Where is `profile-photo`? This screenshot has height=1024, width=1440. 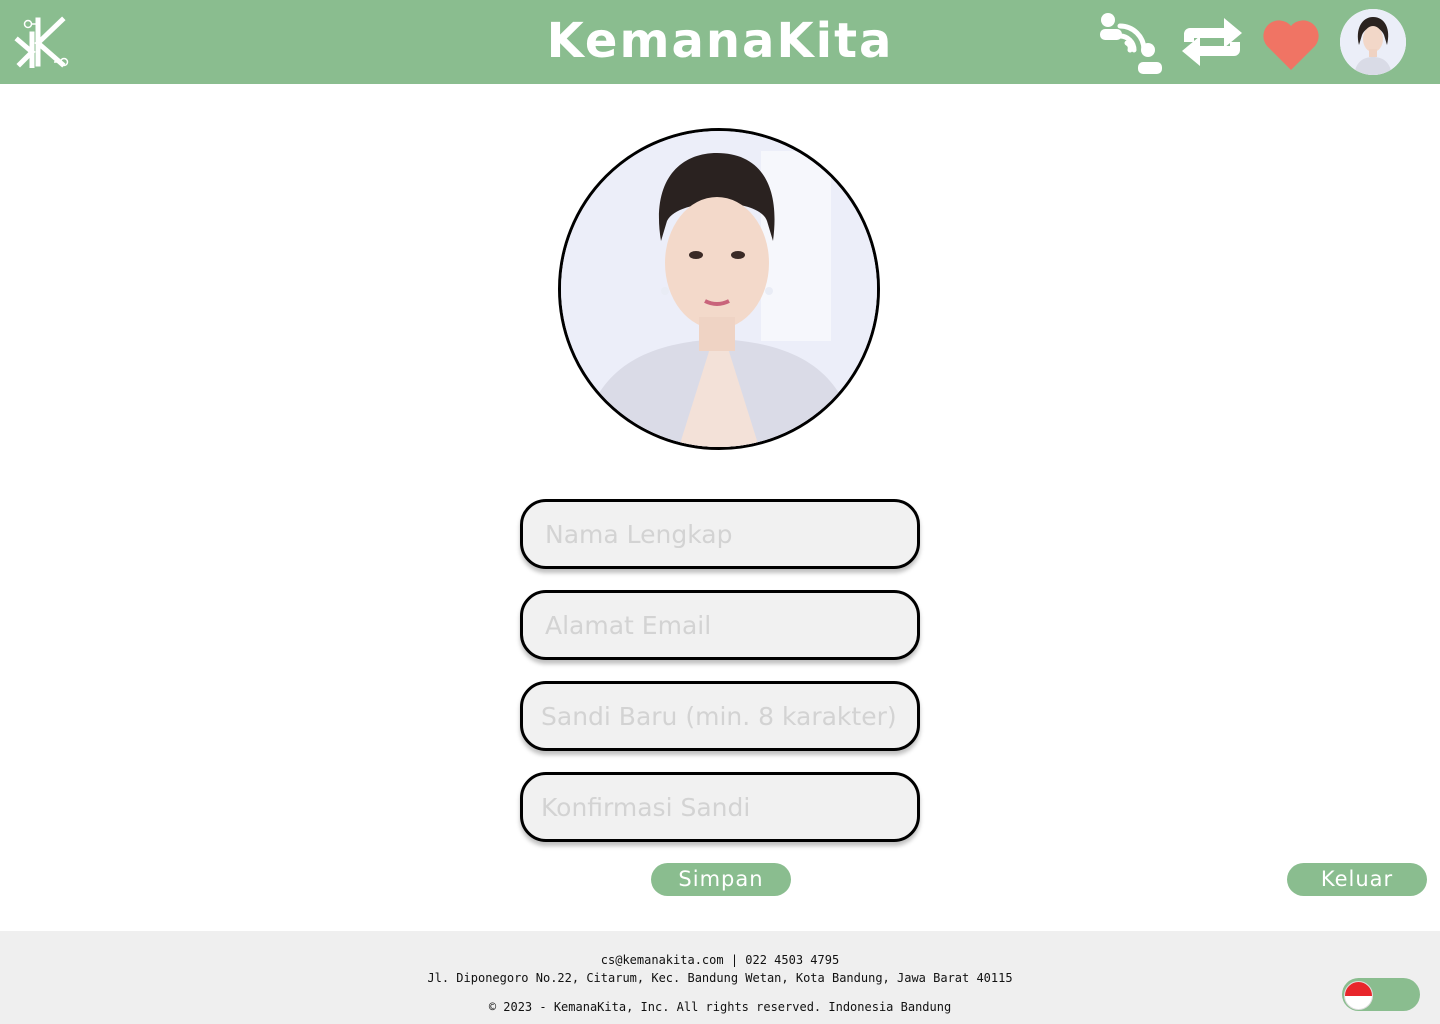
profile-photo is located at coordinates (719, 289).